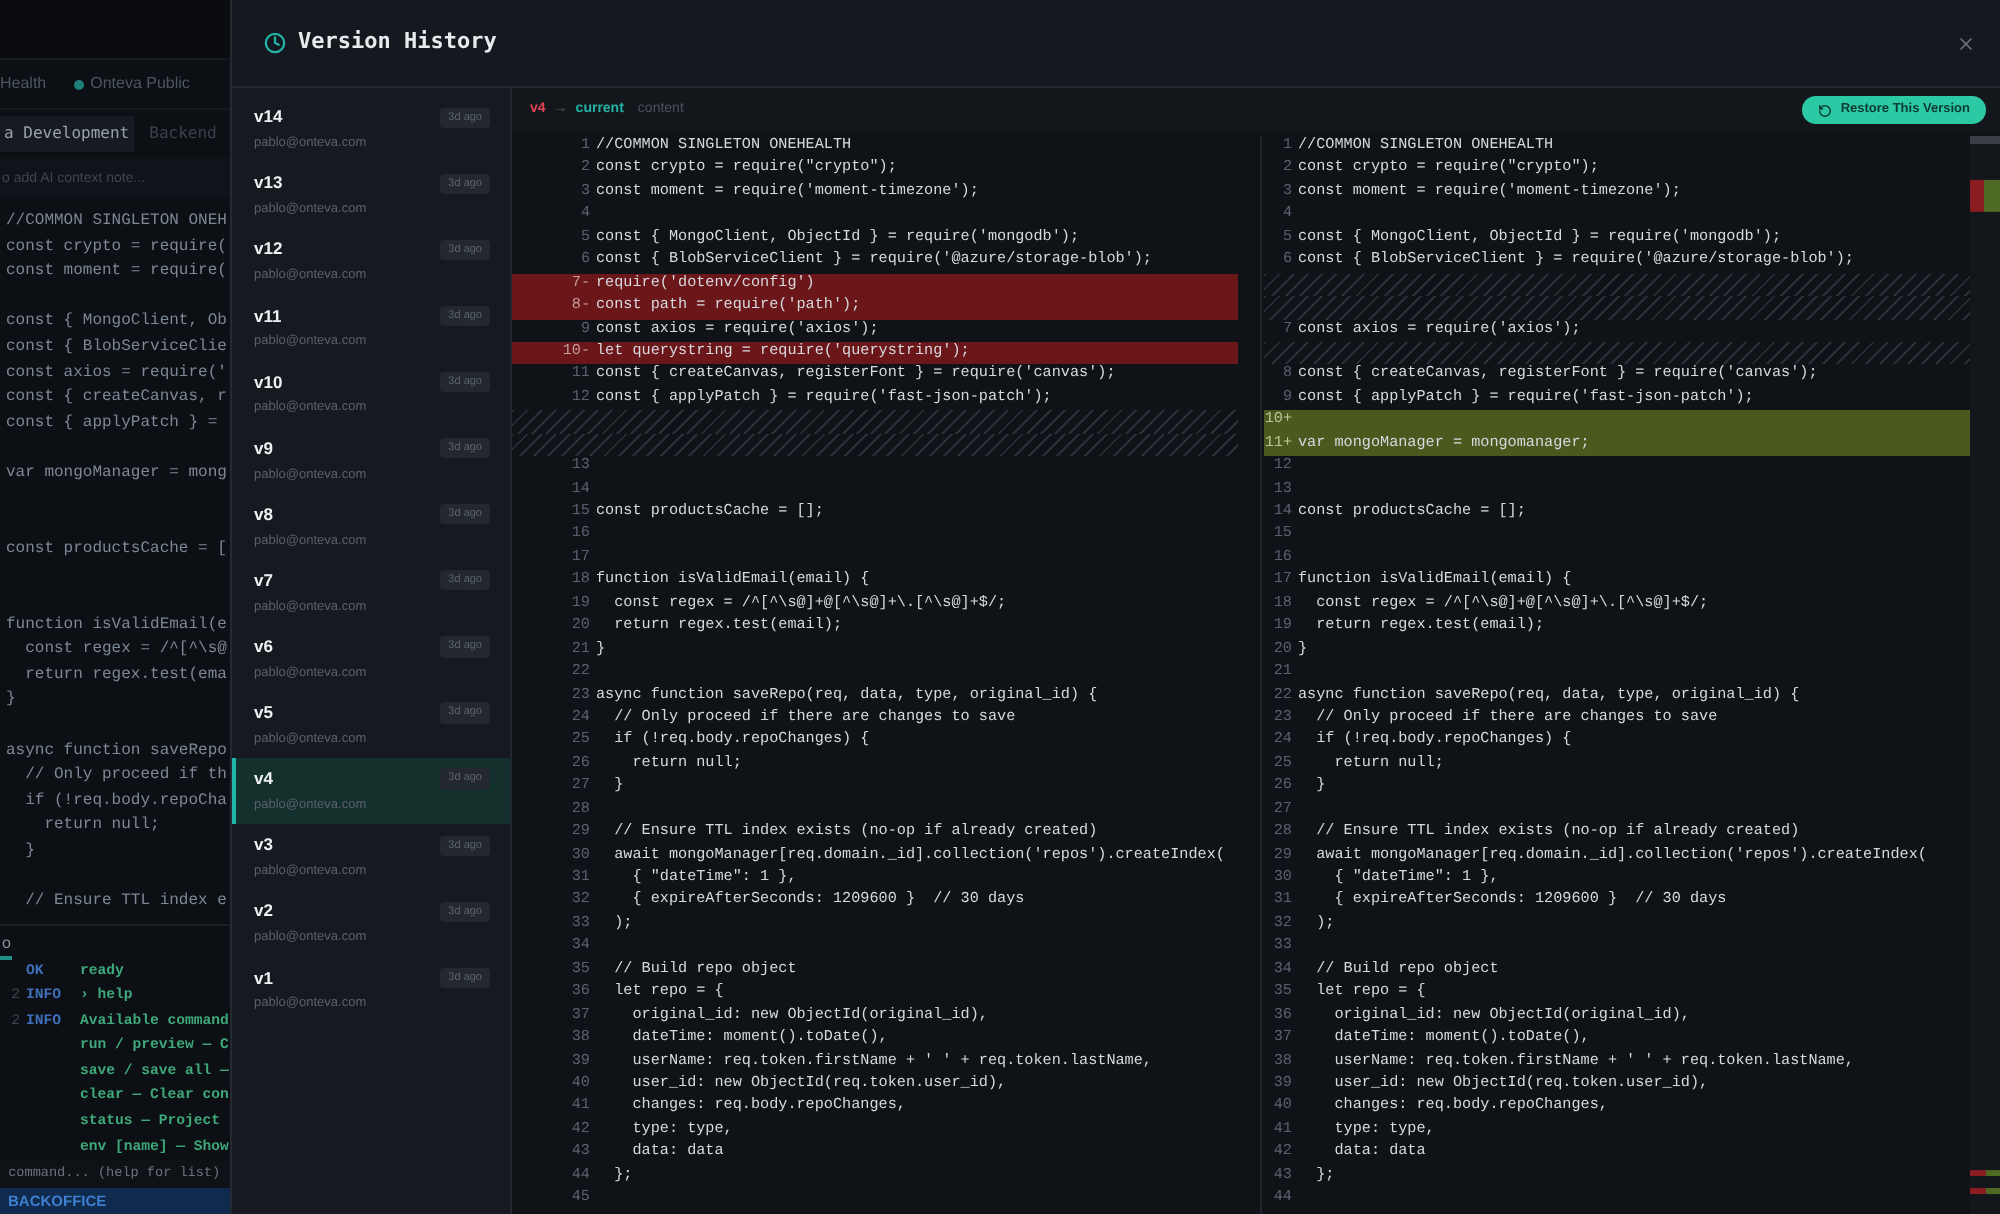 The height and width of the screenshot is (1214, 2000). What do you see at coordinates (263, 514) in the screenshot?
I see `version-label: v8` at bounding box center [263, 514].